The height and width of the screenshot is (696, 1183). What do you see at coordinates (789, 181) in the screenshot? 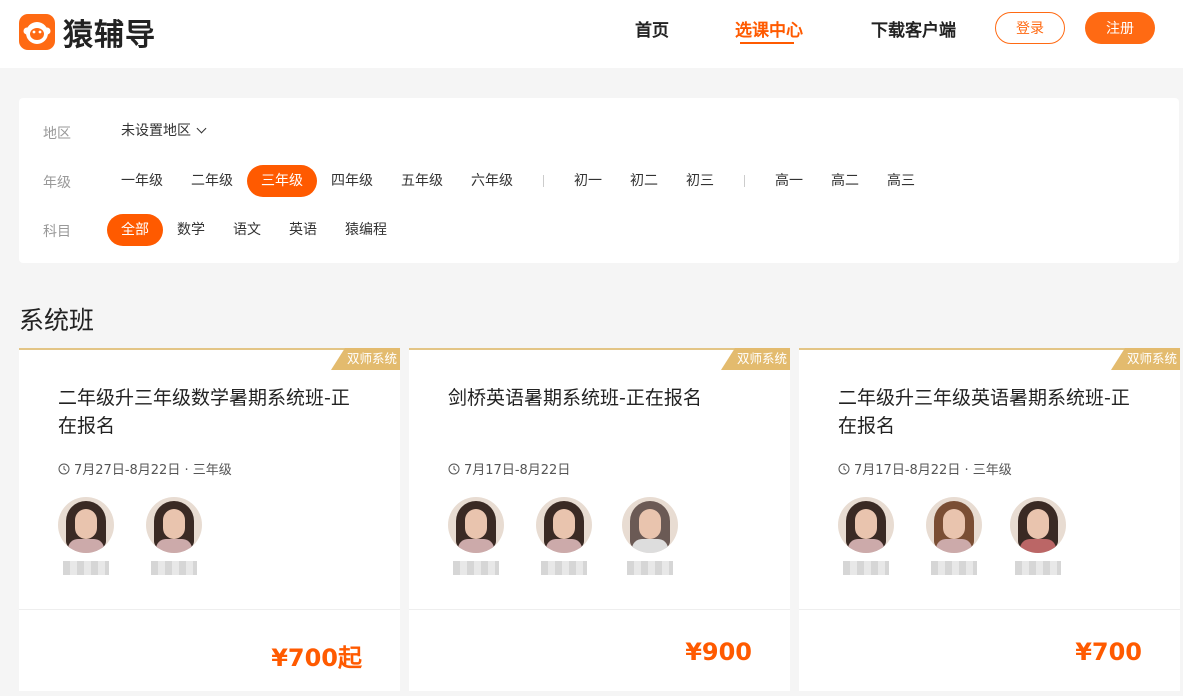
I see `grade-option-senior-1: 高一` at bounding box center [789, 181].